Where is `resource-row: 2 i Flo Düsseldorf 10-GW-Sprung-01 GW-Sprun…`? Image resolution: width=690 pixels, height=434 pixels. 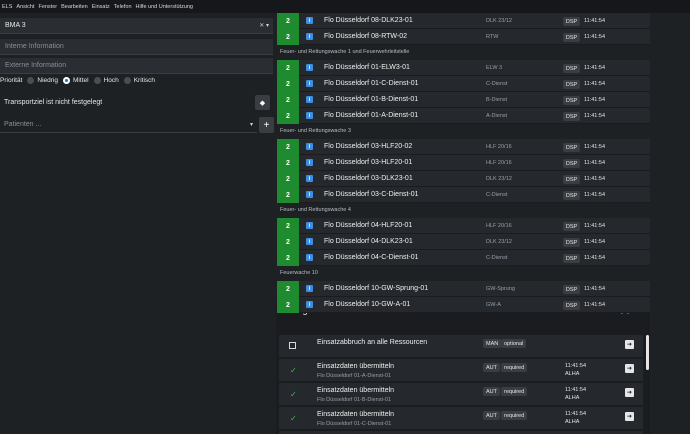 resource-row: 2 i Flo Düsseldorf 10-GW-Sprung-01 GW-Sprun… is located at coordinates (463, 289).